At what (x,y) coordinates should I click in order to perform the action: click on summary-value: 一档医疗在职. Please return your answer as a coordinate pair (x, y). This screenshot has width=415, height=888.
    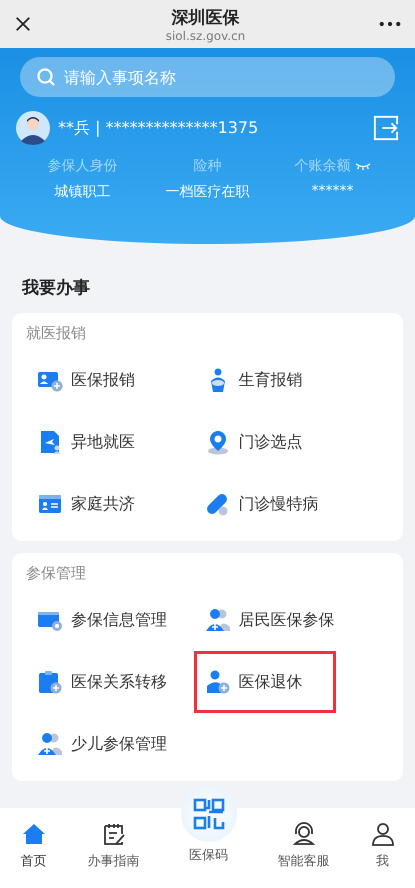
    Looking at the image, I should click on (208, 192).